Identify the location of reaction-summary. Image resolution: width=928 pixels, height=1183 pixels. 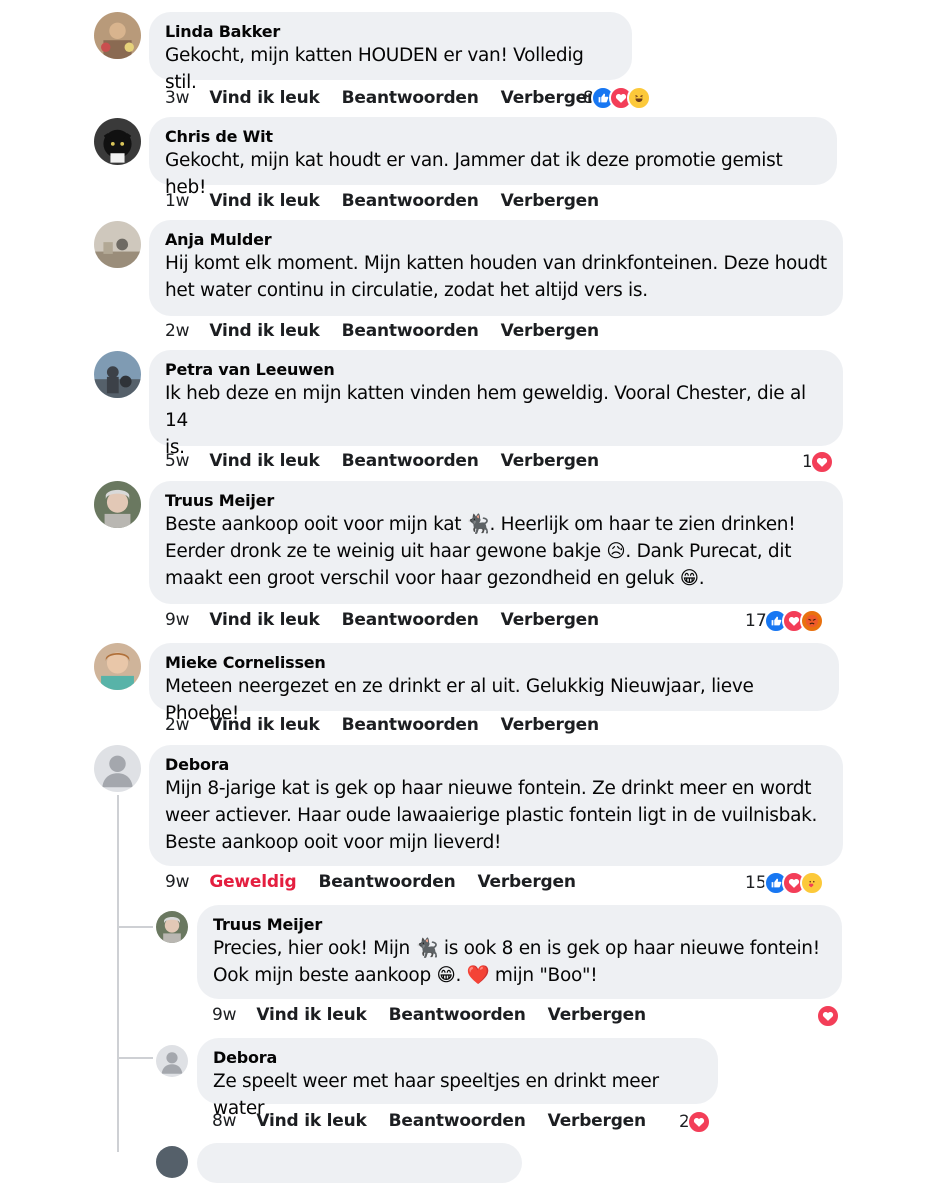
(828, 1016).